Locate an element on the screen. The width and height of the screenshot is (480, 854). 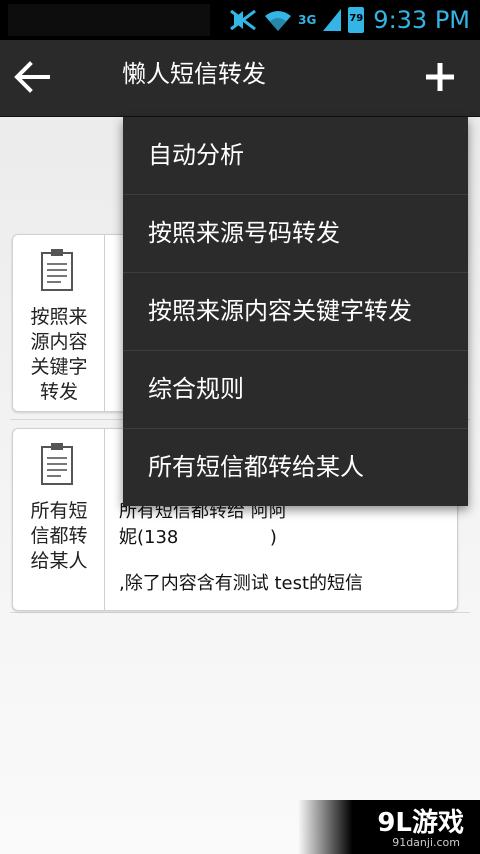
menu-item-auto-analyze: 自动分析 is located at coordinates (295, 156).